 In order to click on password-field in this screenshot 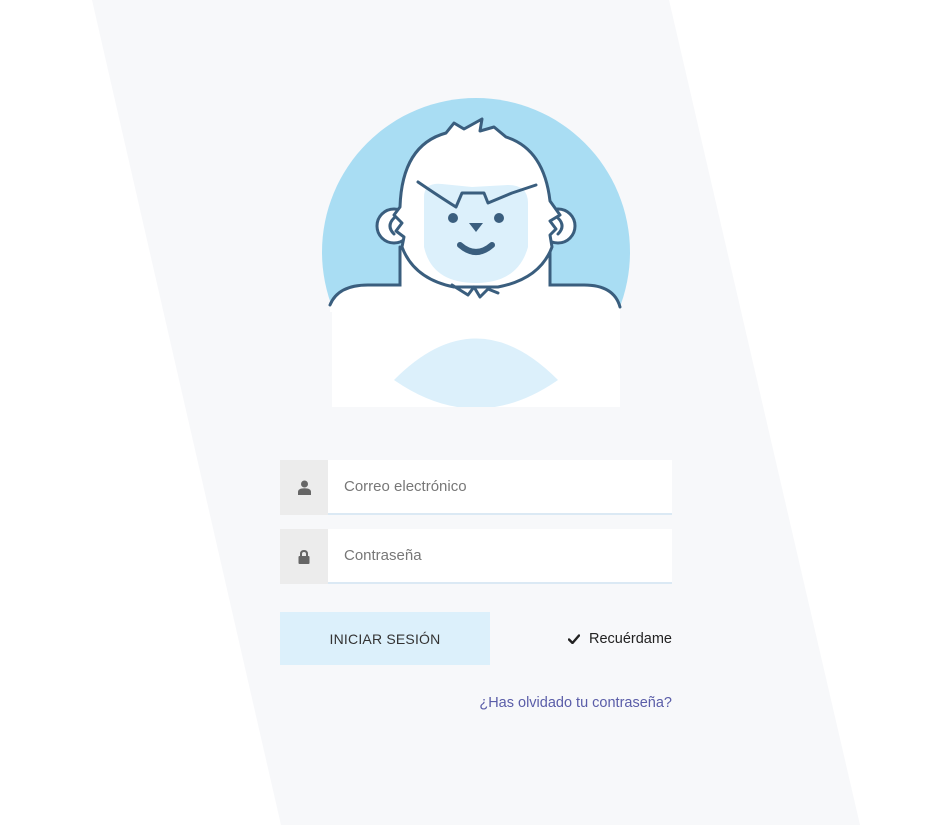, I will do `click(476, 556)`.